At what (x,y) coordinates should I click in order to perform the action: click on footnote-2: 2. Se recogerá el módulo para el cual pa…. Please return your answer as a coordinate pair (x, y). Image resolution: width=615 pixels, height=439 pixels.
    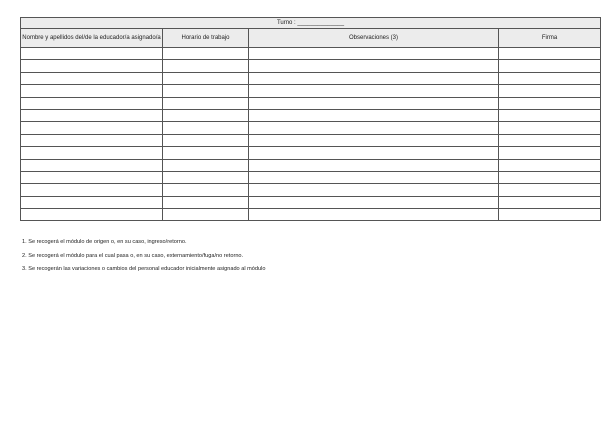
    Looking at the image, I should click on (133, 255).